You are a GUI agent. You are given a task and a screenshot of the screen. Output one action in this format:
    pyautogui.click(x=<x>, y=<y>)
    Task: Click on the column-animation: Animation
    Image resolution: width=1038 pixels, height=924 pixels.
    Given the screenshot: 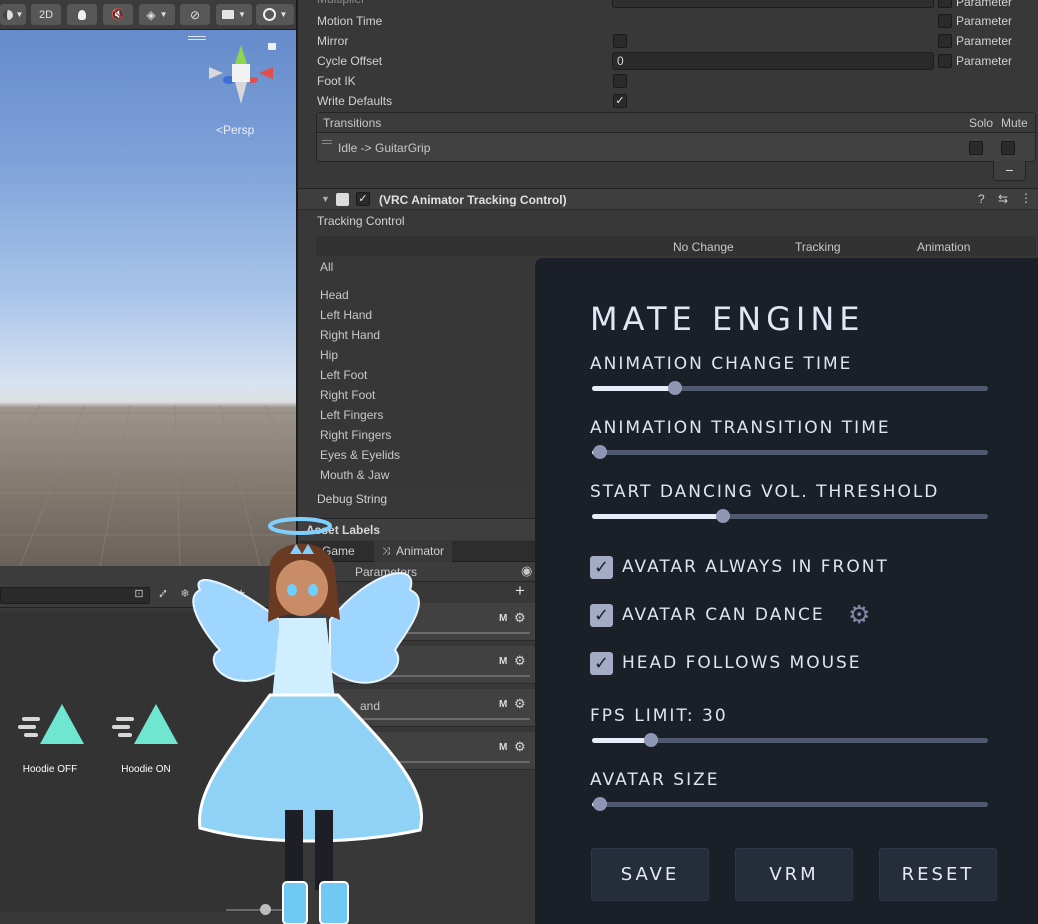 What is the action you would take?
    pyautogui.click(x=944, y=247)
    